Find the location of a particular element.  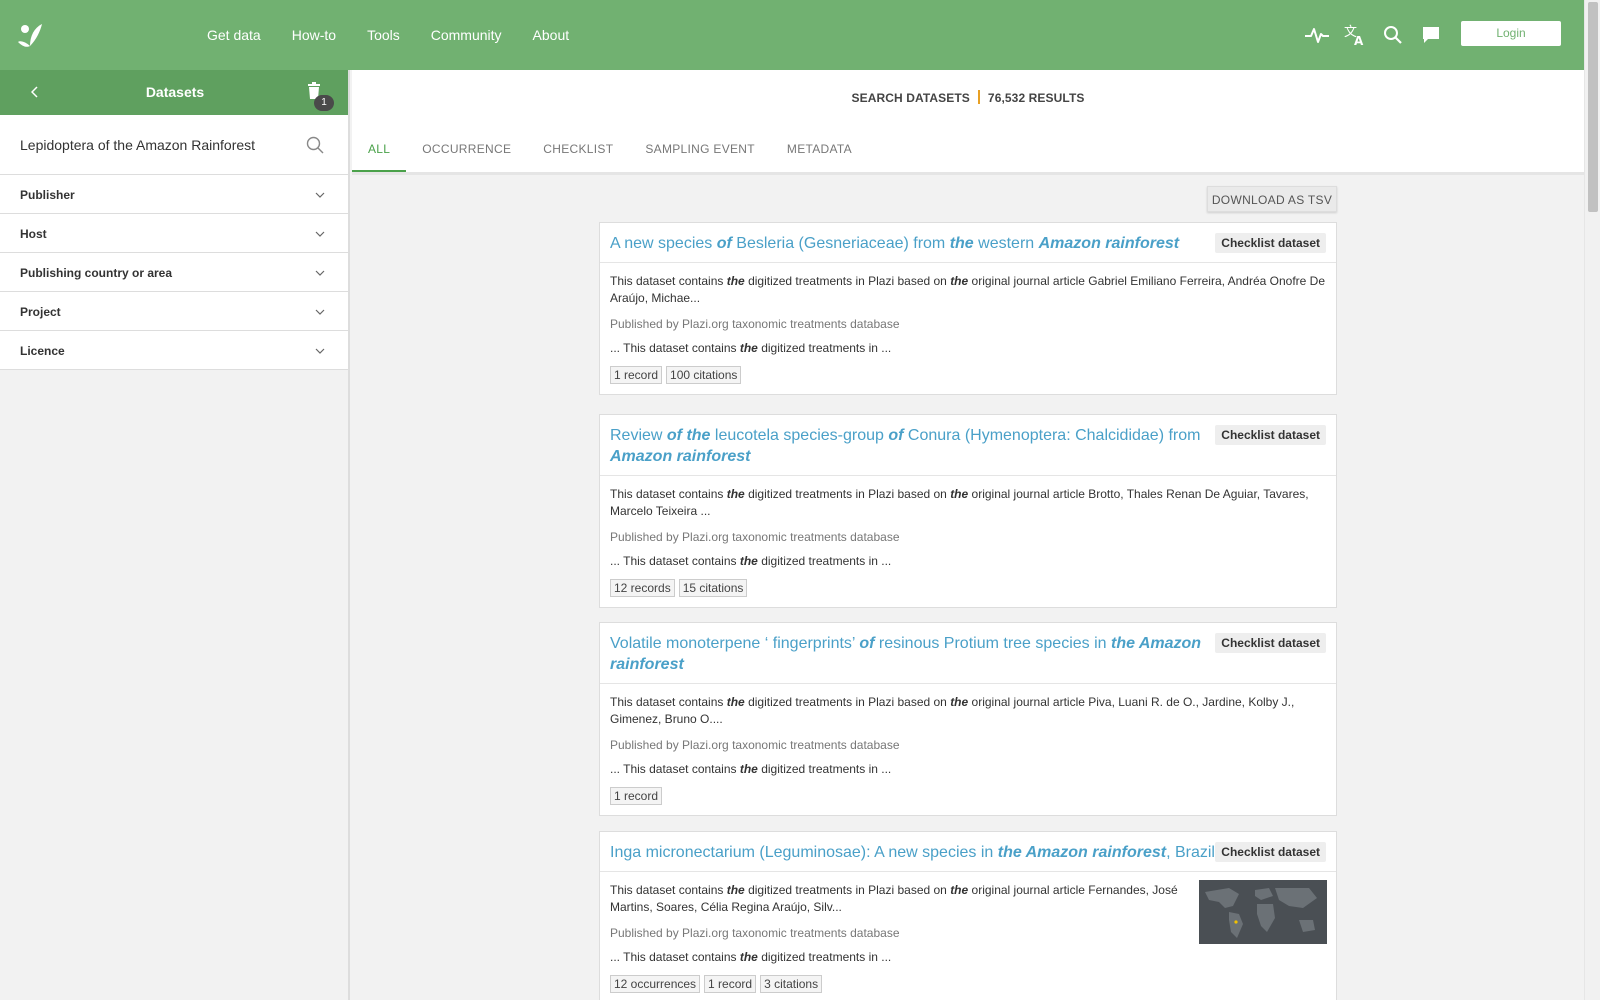

facet-label: Project is located at coordinates (40, 312).